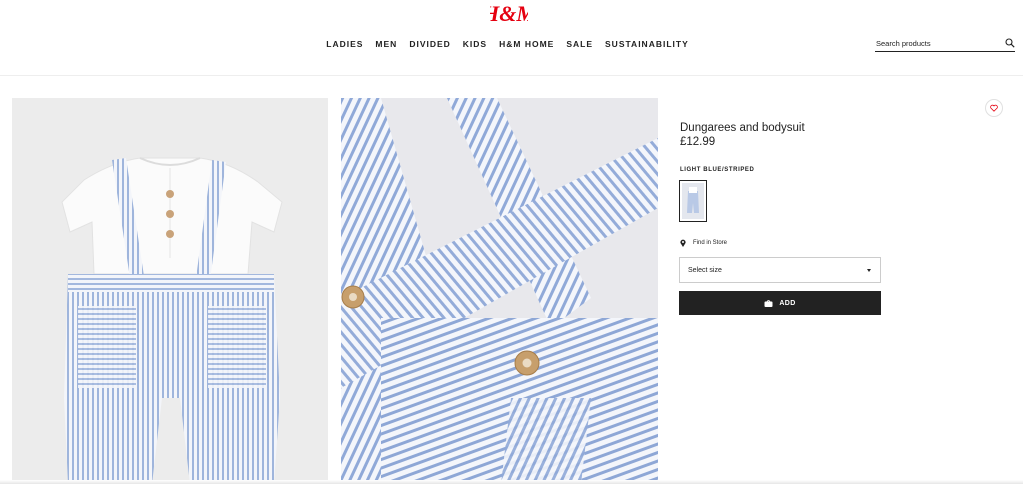 The image size is (1023, 484). What do you see at coordinates (717, 170) in the screenshot?
I see `color-label: LIGHT BLUE/STRIPED` at bounding box center [717, 170].